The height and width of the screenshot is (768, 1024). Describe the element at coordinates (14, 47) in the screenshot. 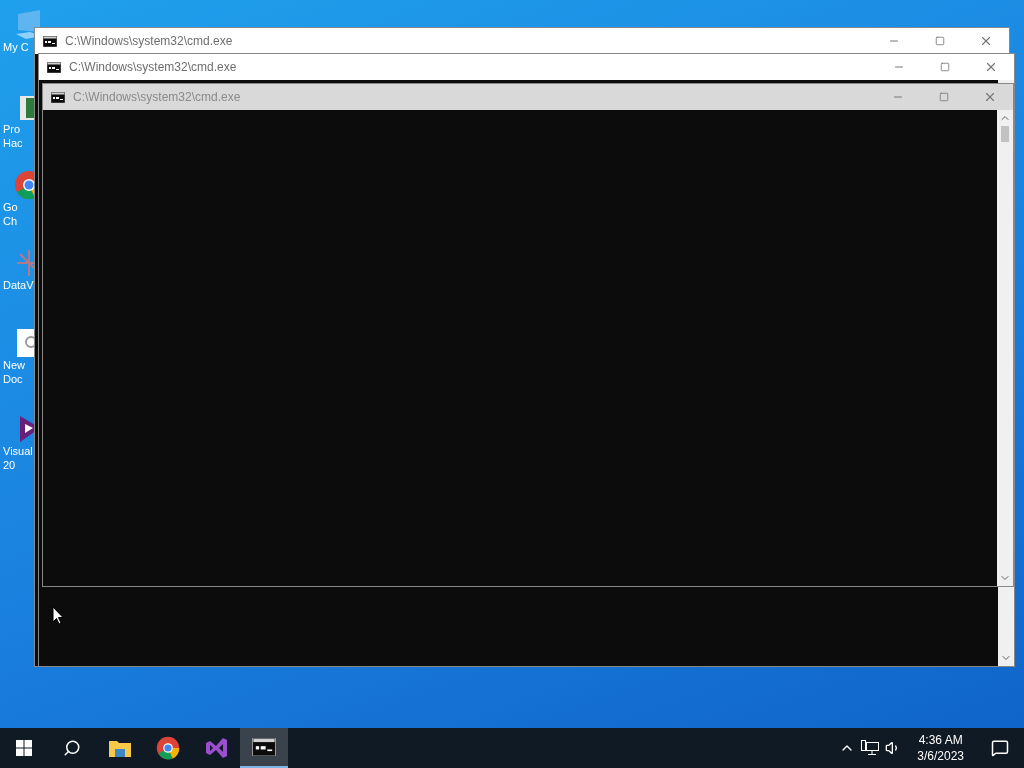

I see `desktop-icon-label: My C` at that location.